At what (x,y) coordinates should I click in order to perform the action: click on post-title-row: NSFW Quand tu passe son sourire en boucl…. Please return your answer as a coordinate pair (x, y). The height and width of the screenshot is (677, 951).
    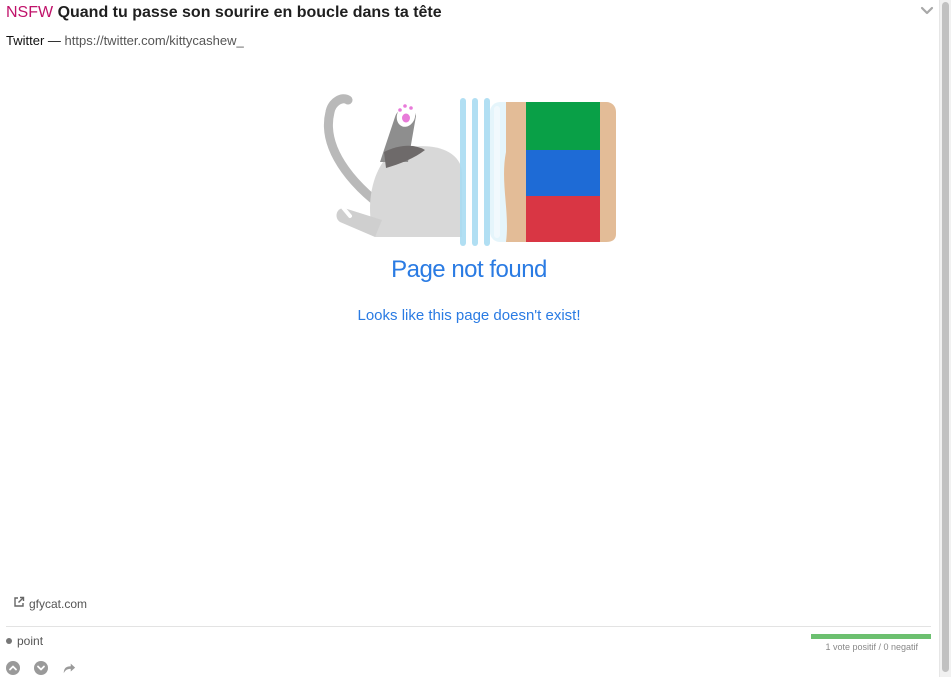
    Looking at the image, I should click on (224, 13).